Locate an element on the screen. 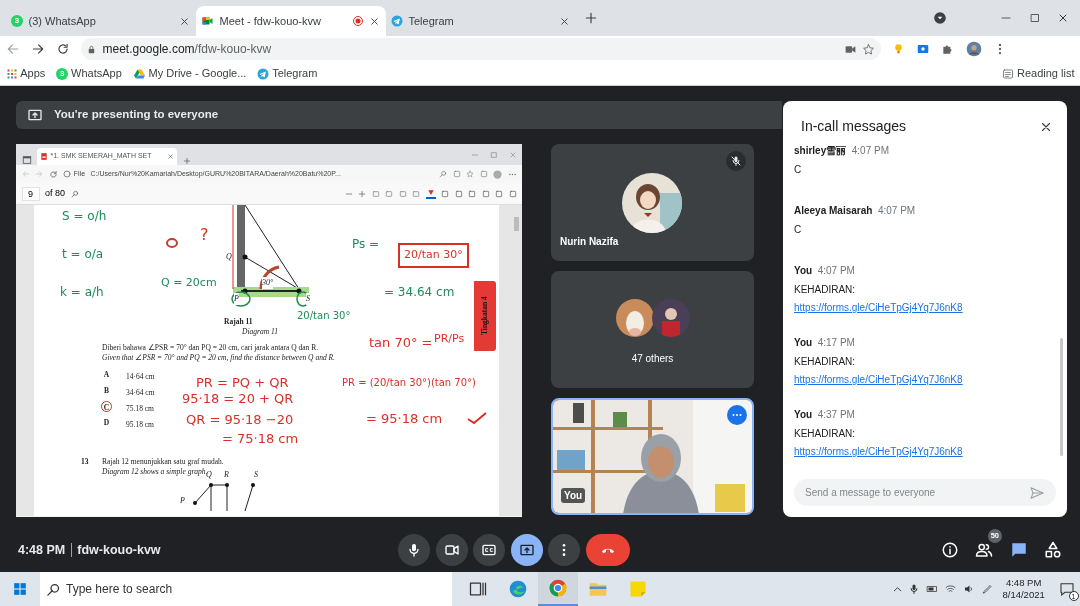 The width and height of the screenshot is (1080, 606). people-icon is located at coordinates (984, 550).